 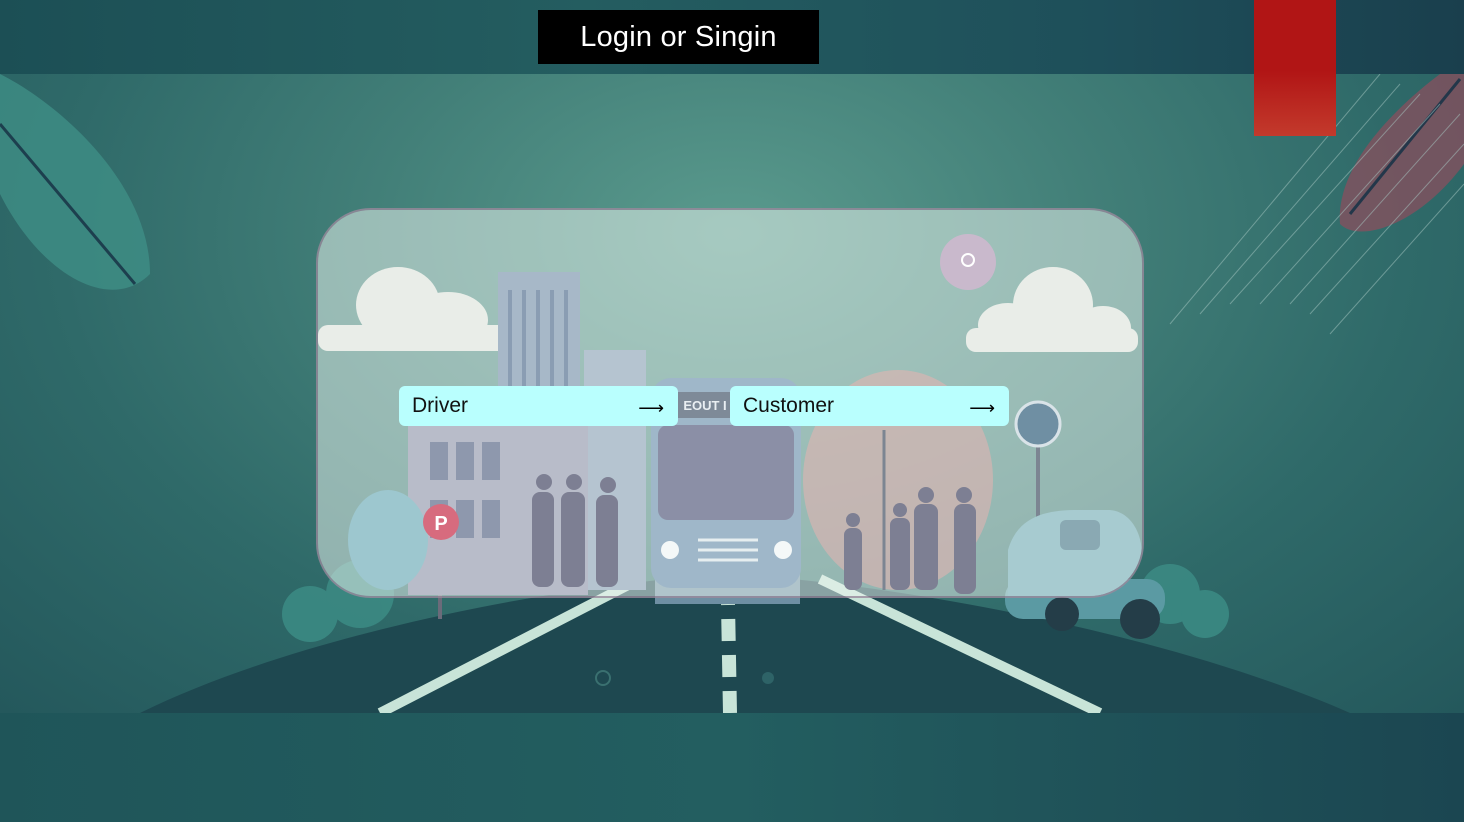 I want to click on page-title: Login or Singin, so click(x=678, y=37).